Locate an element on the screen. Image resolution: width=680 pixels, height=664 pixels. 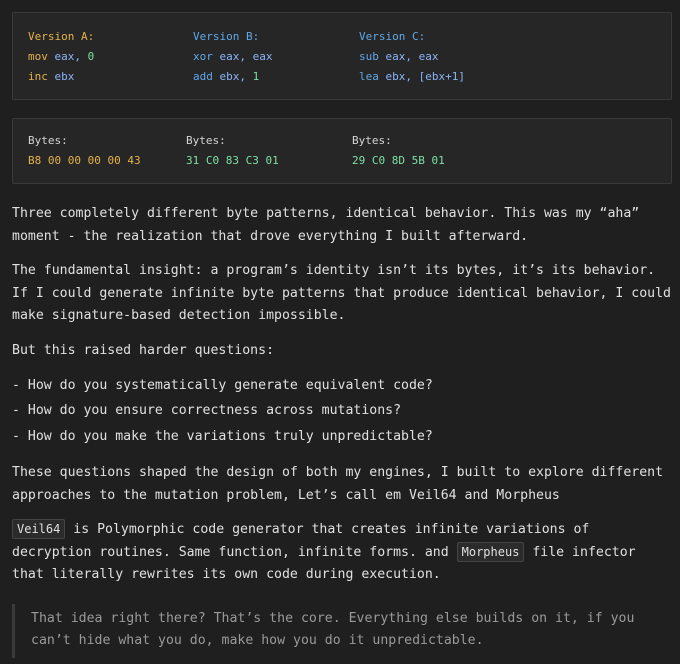
paragraph-questions-intro: But this raised harder questions: is located at coordinates (143, 350).